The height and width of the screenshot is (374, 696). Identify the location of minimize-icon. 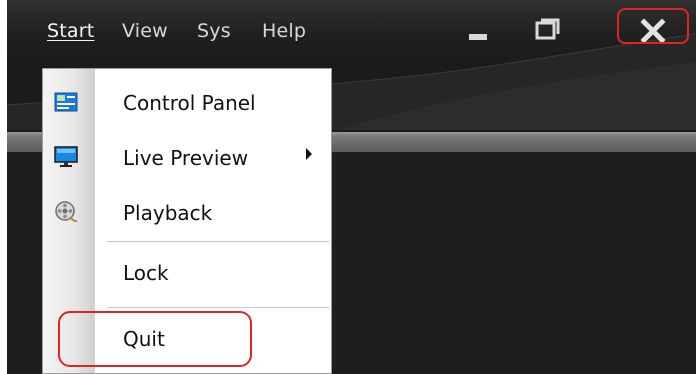
(478, 37).